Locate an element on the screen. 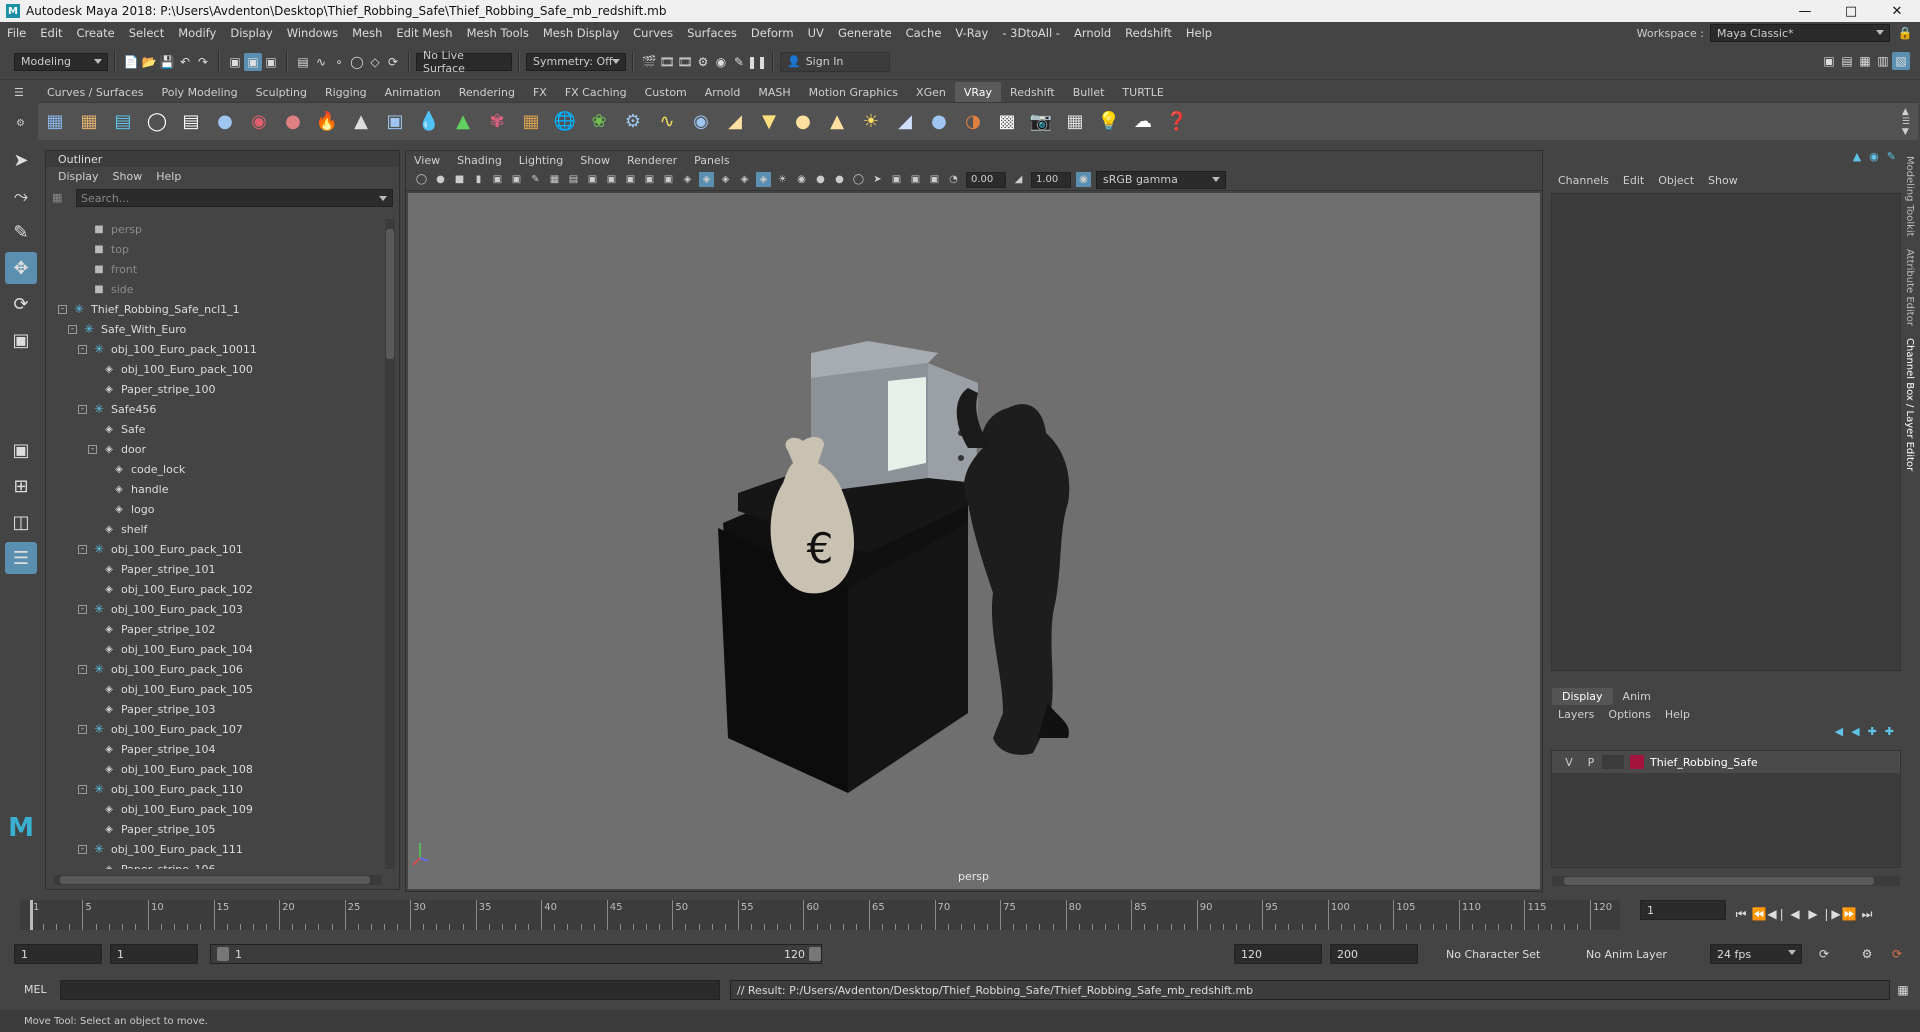 The image size is (1920, 1032). viewport-menu-panels: Panels is located at coordinates (711, 160).